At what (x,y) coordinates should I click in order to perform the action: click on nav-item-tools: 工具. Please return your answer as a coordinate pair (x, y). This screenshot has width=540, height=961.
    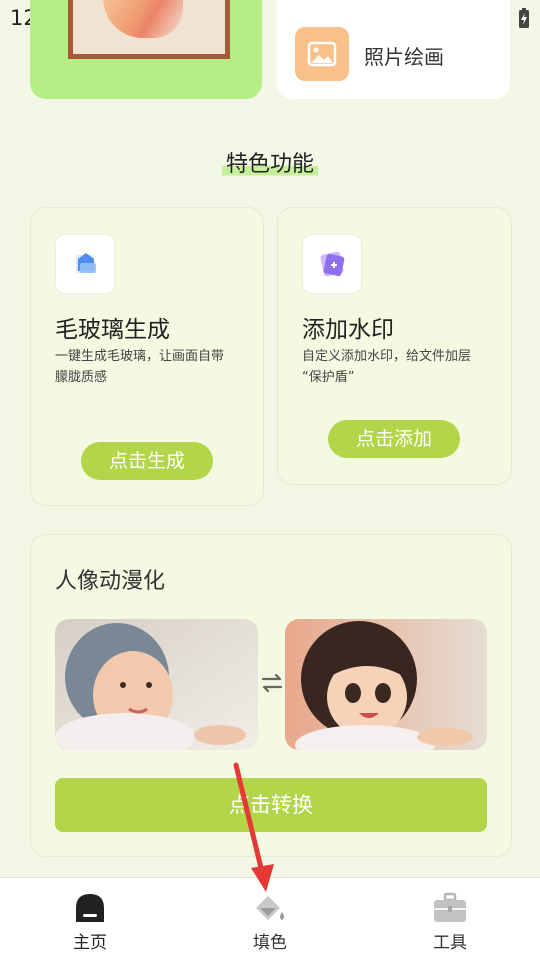
    Looking at the image, I should click on (450, 919).